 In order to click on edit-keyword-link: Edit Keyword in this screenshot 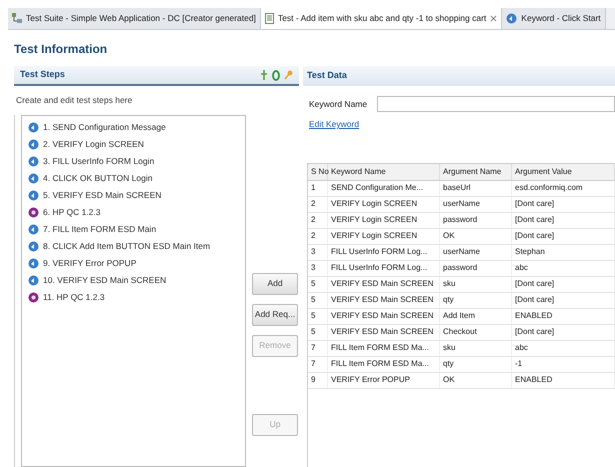, I will do `click(462, 124)`.